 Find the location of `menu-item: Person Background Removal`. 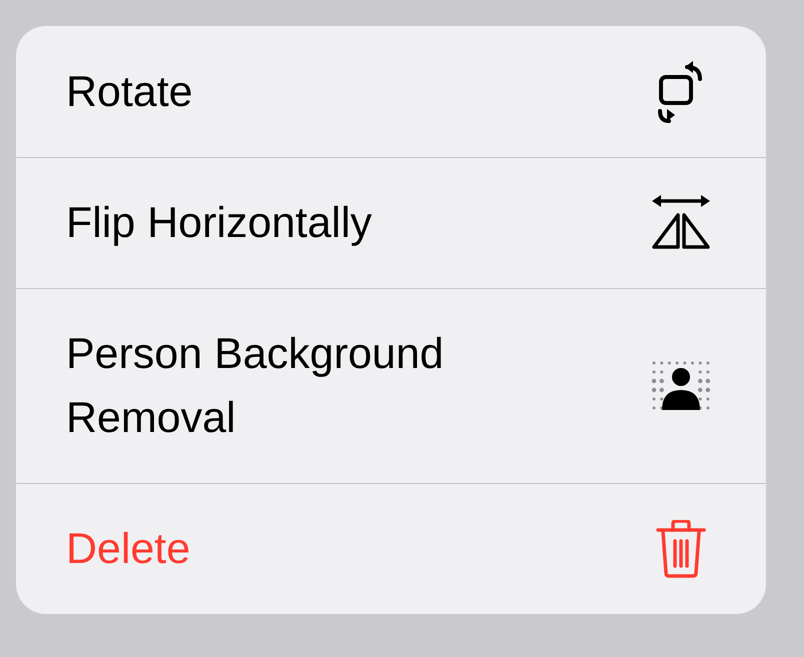

menu-item: Person Background Removal is located at coordinates (301, 386).